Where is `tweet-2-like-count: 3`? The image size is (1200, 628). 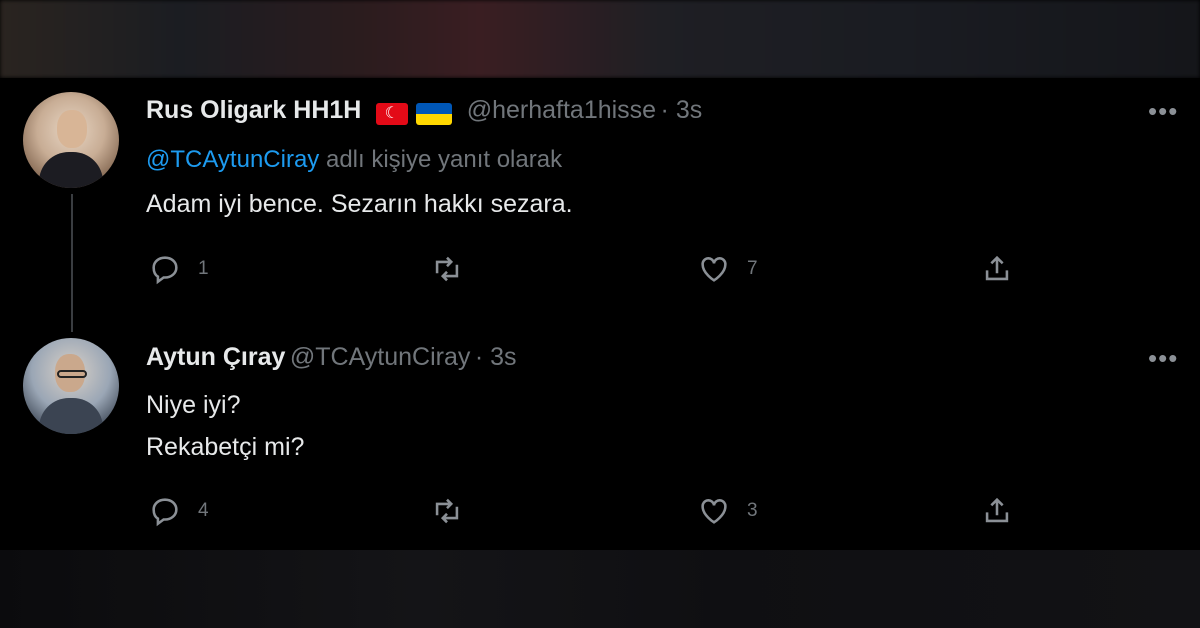
tweet-2-like-count: 3 is located at coordinates (752, 510).